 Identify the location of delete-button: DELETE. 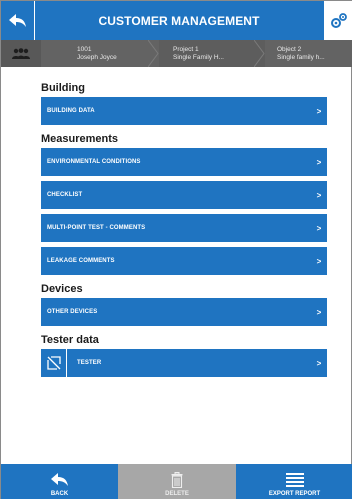
(177, 481).